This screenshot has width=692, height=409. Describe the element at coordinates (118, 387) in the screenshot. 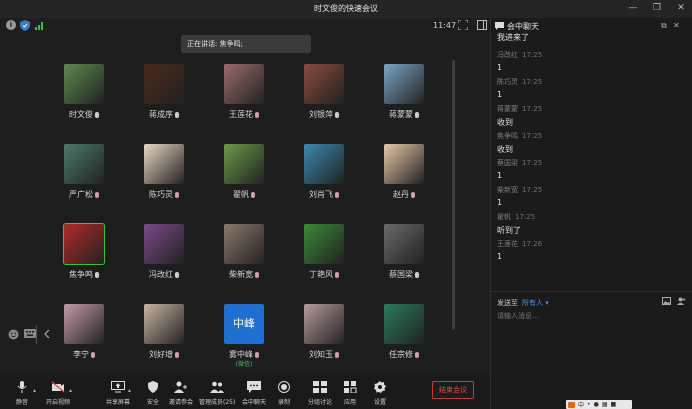

I see `screen-share-icon` at that location.